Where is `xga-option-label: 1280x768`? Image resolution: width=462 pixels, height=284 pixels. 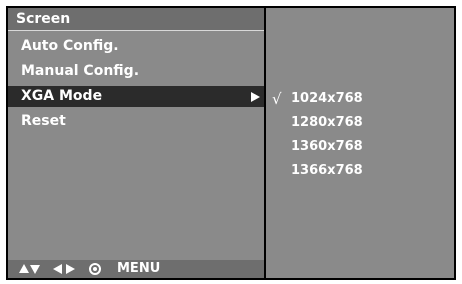 xga-option-label: 1280x768 is located at coordinates (327, 122).